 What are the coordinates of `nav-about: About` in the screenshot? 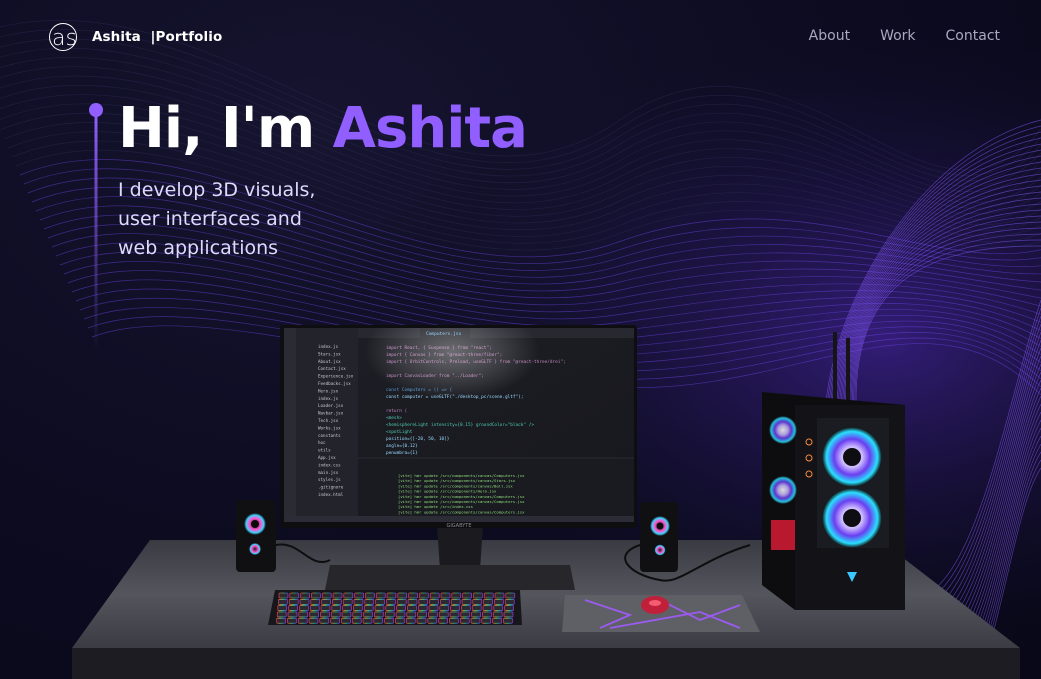 It's located at (829, 36).